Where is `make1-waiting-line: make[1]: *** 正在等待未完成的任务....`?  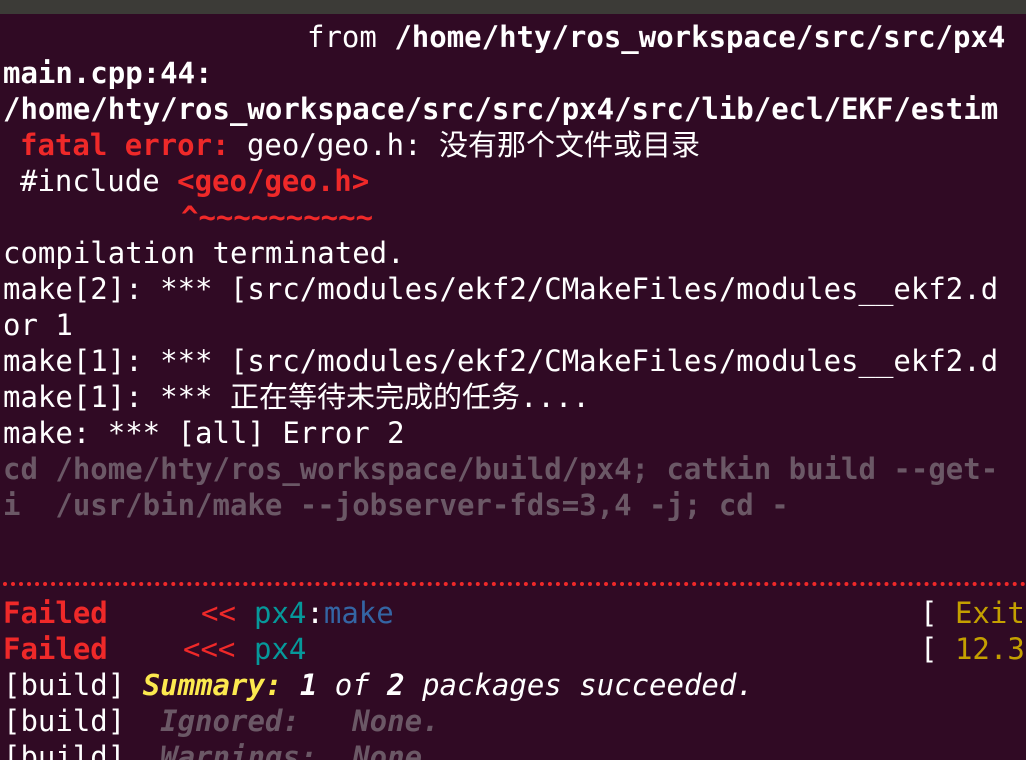
make1-waiting-line: make[1]: *** 正在等待未完成的任务.... is located at coordinates (296, 397).